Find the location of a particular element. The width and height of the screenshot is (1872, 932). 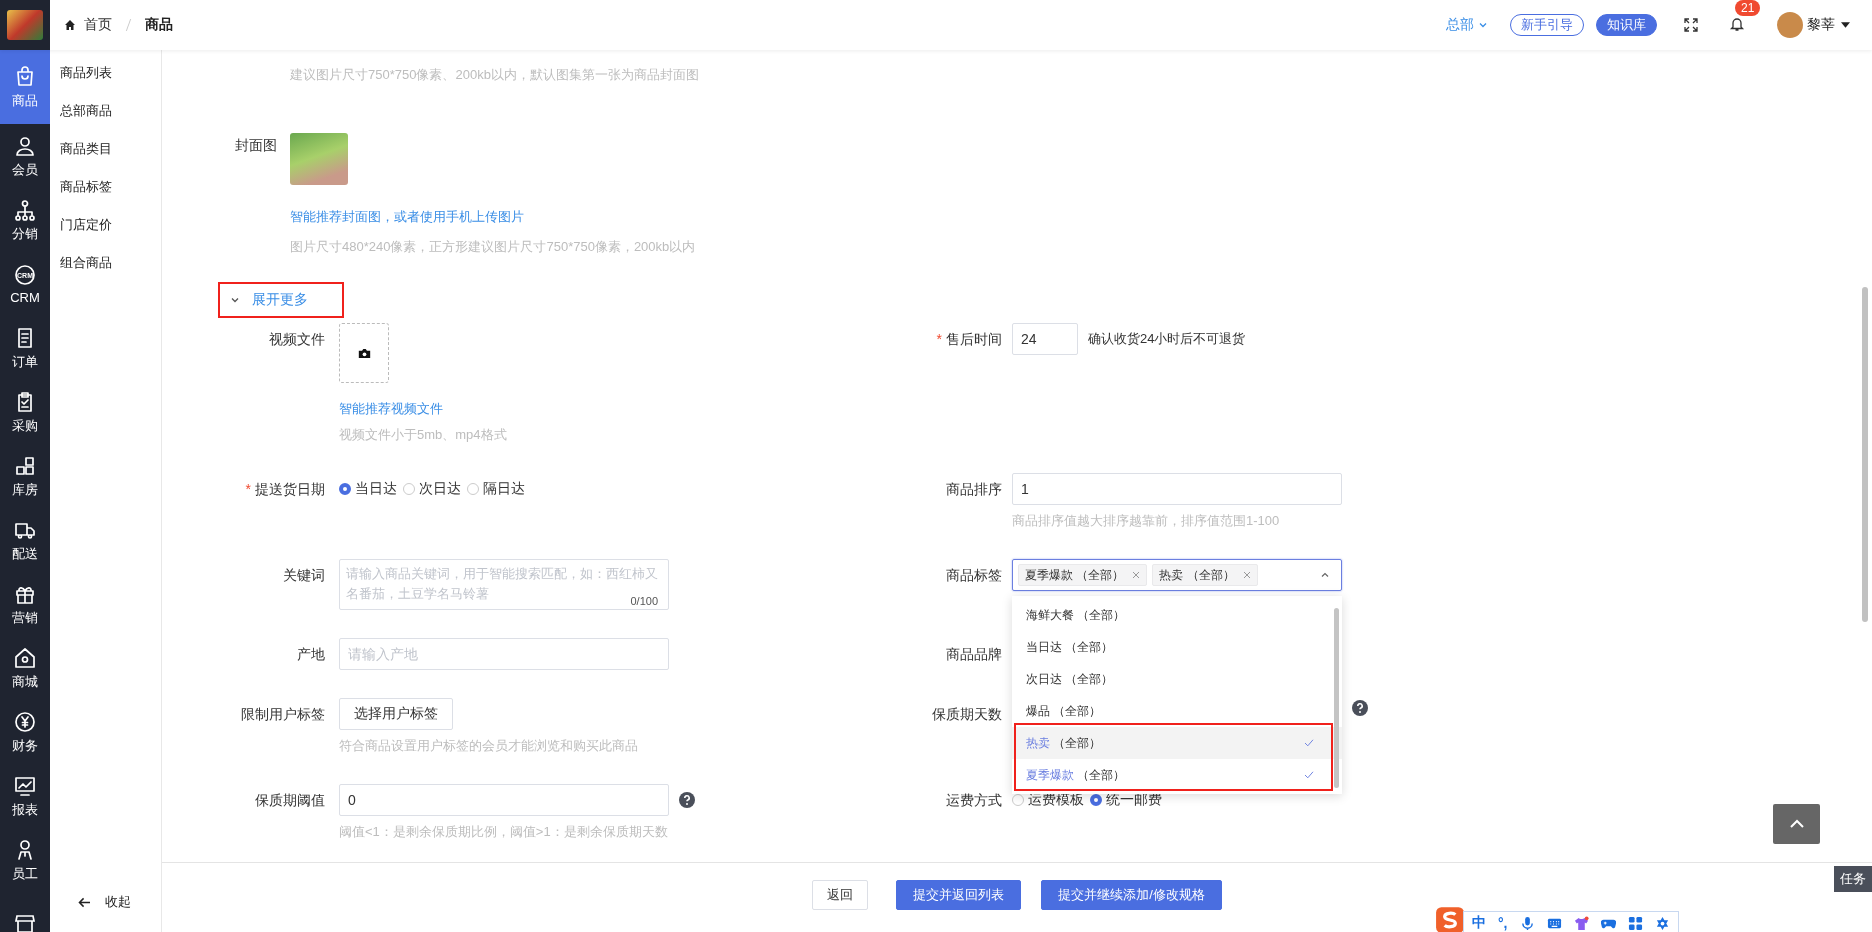

field-label: 提送货日期 is located at coordinates (290, 489).